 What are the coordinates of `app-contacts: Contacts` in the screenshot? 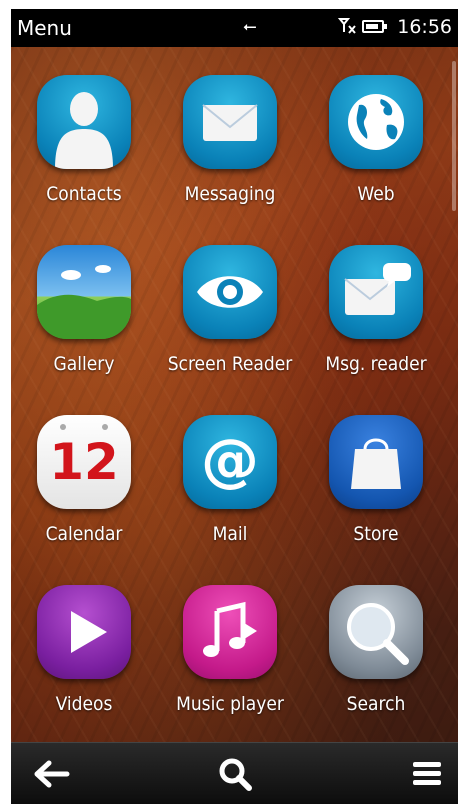 It's located at (84, 132).